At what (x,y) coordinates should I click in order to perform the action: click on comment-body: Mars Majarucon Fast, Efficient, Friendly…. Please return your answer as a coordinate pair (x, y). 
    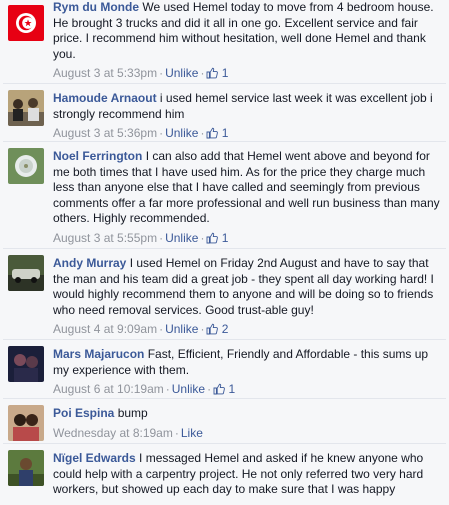
    Looking at the image, I should click on (248, 372).